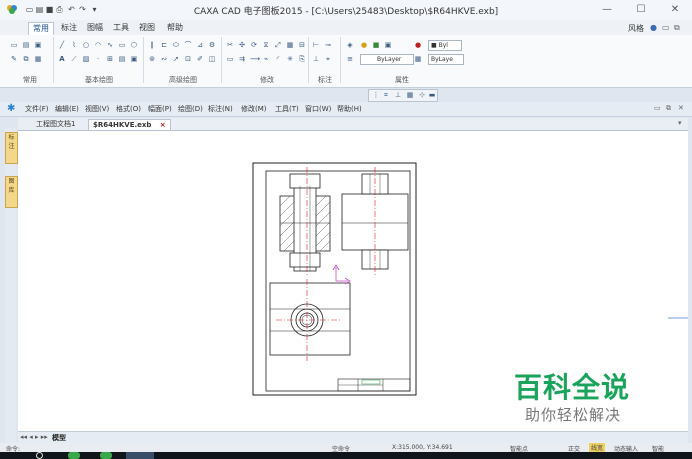 Image resolution: width=692 pixels, height=459 pixels. Describe the element at coordinates (176, 59) in the screenshot. I see `arrow-icon: ➚` at that location.